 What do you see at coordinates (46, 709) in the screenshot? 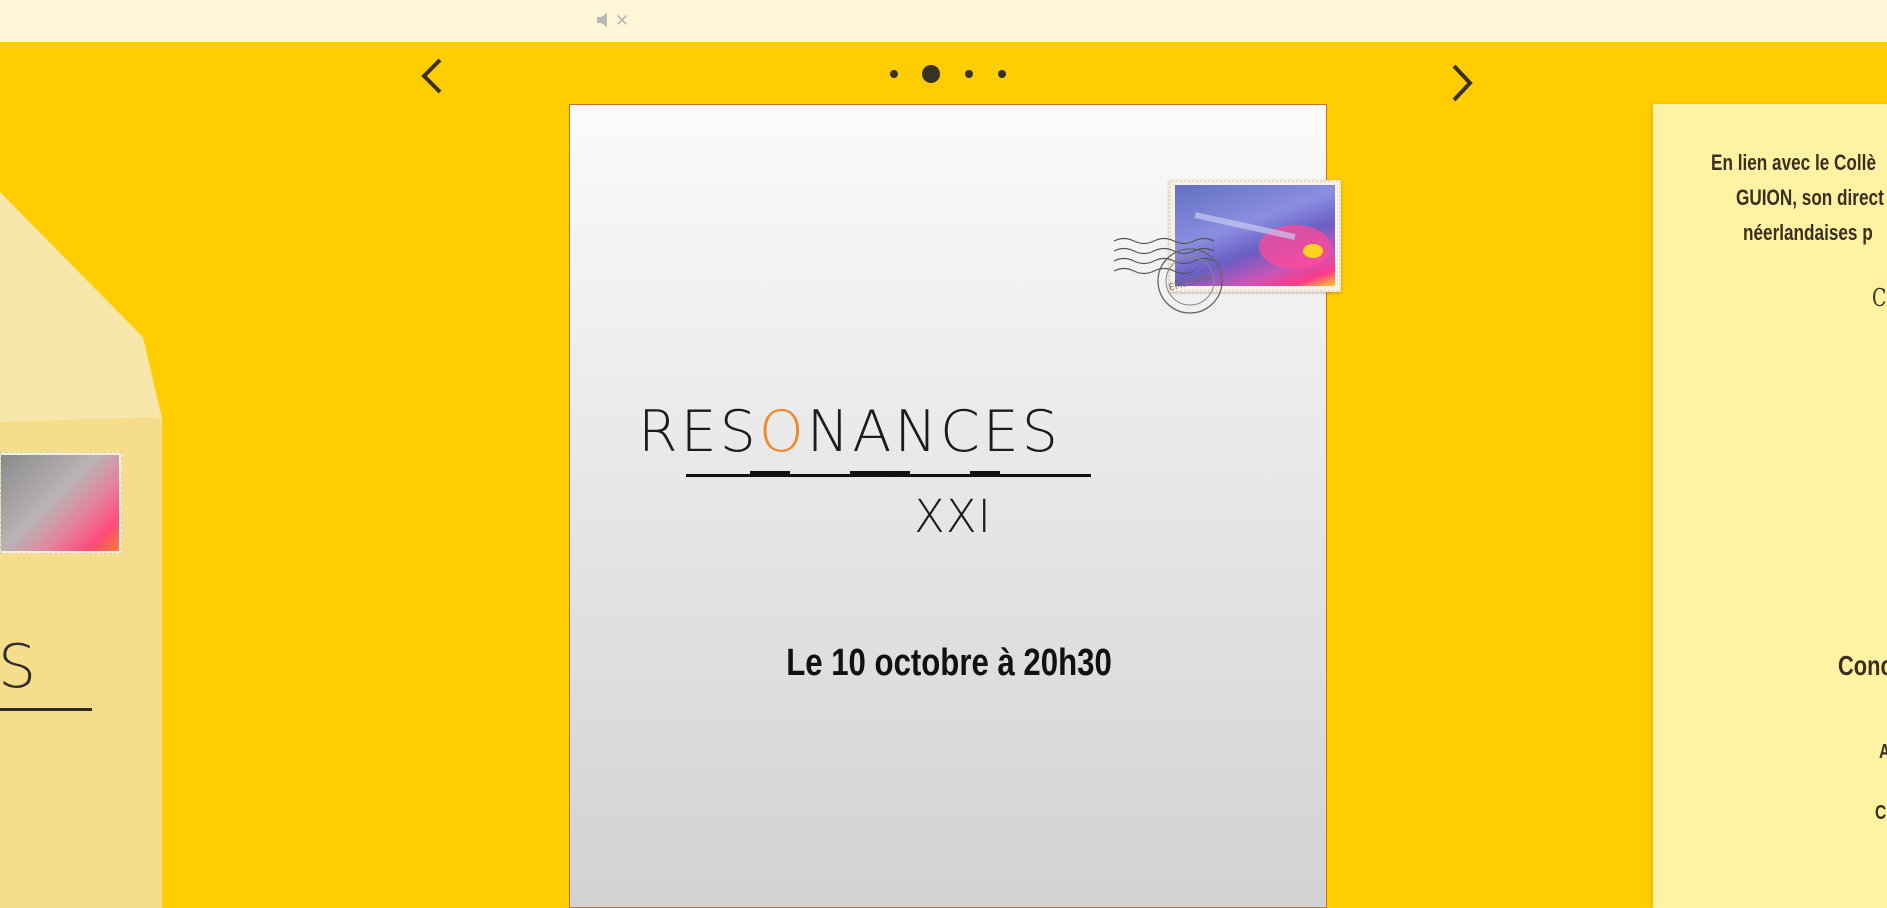
I see `left-card-underline` at bounding box center [46, 709].